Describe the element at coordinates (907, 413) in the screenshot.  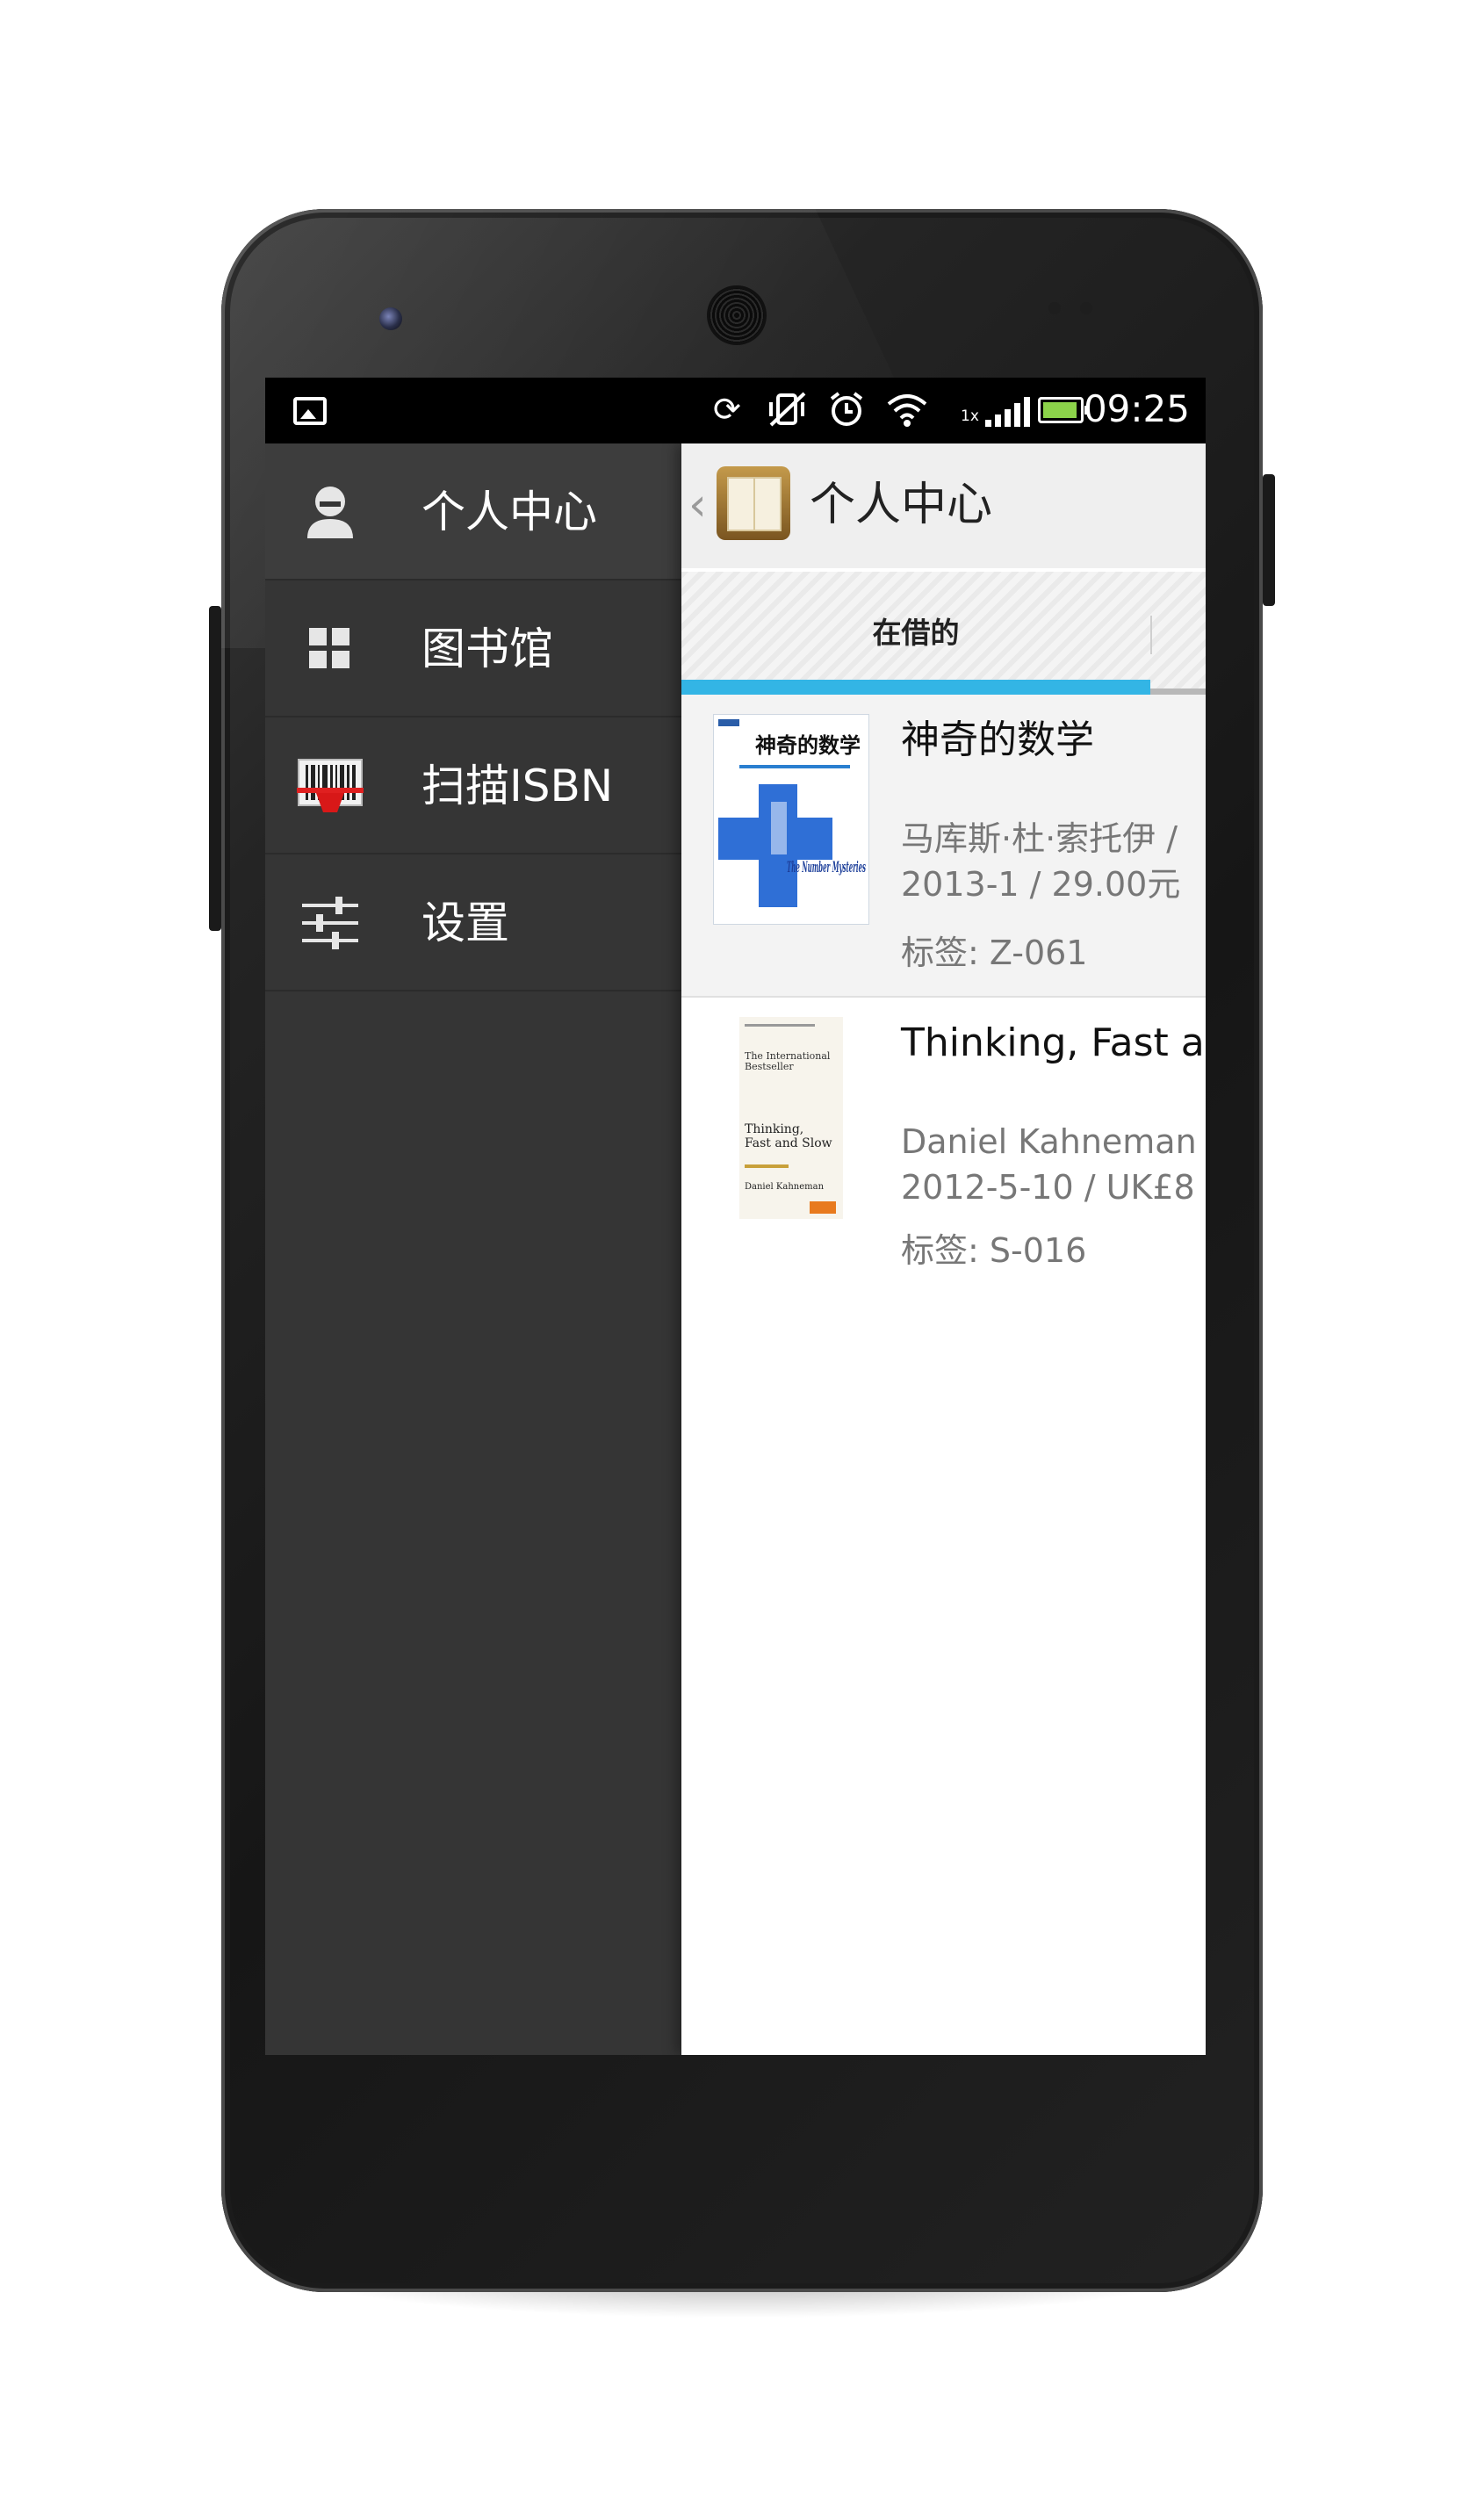
I see `wifi-icon` at that location.